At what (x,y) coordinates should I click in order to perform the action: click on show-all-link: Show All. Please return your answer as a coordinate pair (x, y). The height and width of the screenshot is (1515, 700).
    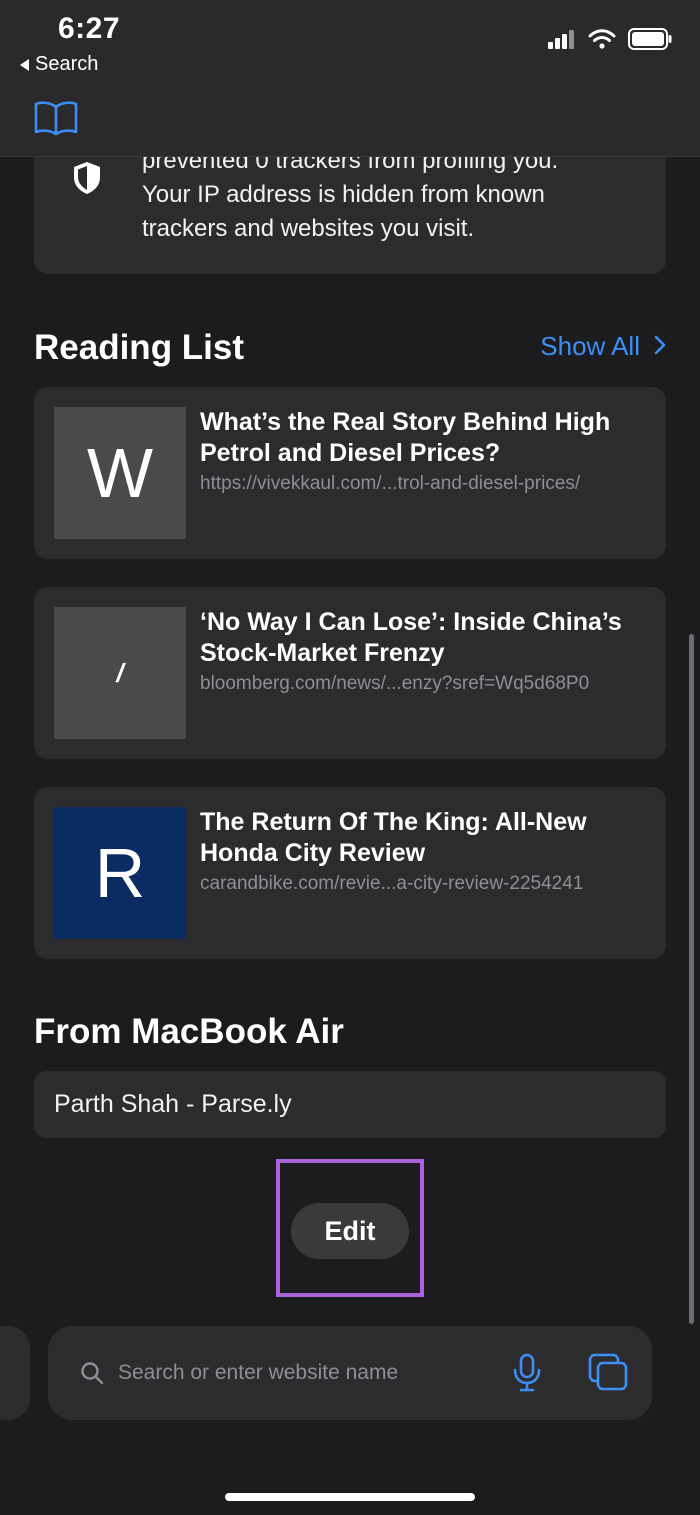
    Looking at the image, I should click on (603, 346).